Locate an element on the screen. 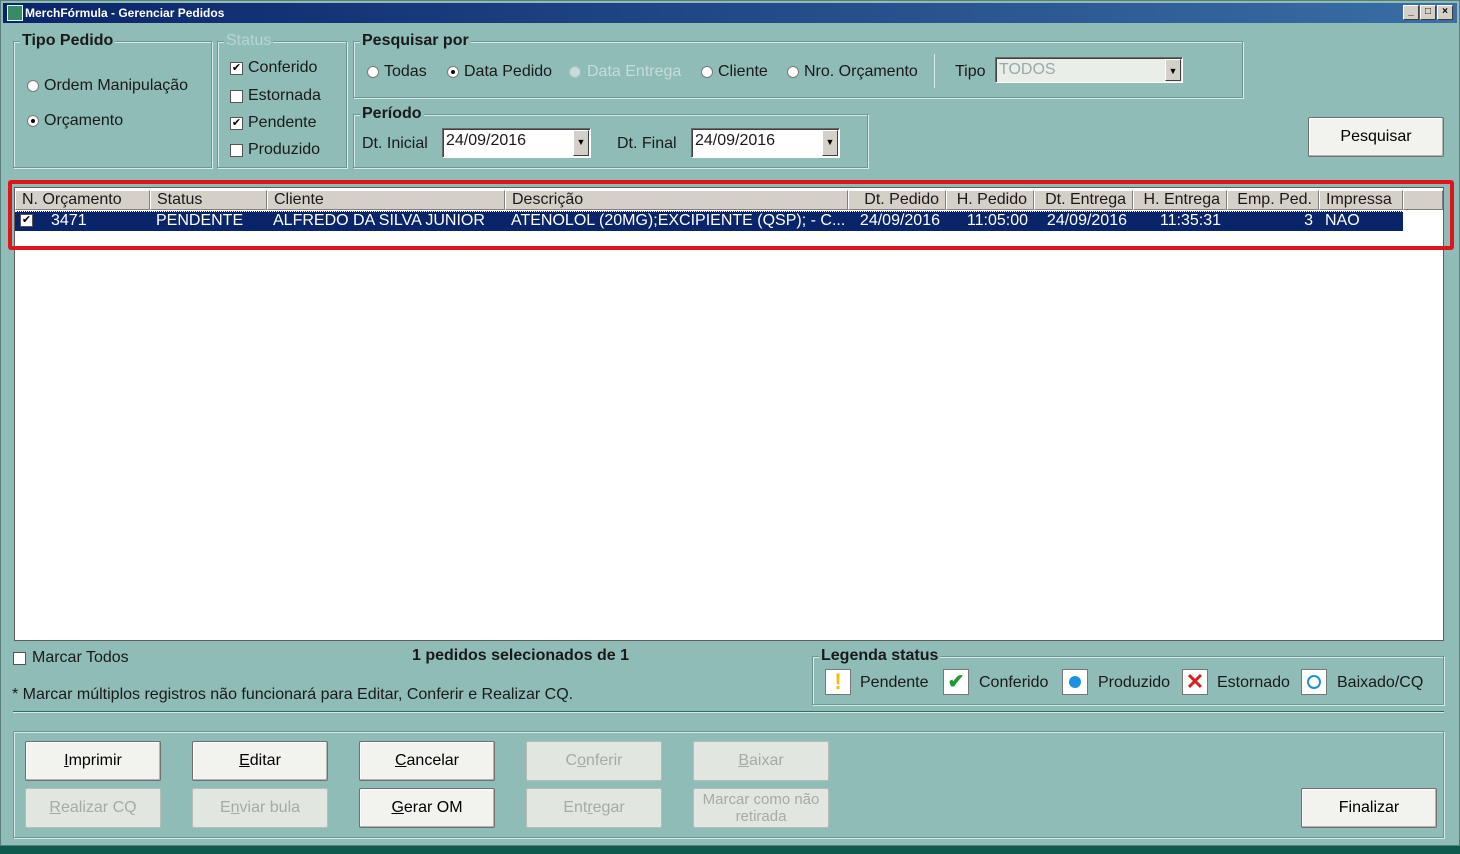 This screenshot has height=854, width=1460. dt-inicial-picker: 24/09/2016 ▼ is located at coordinates (516, 143).